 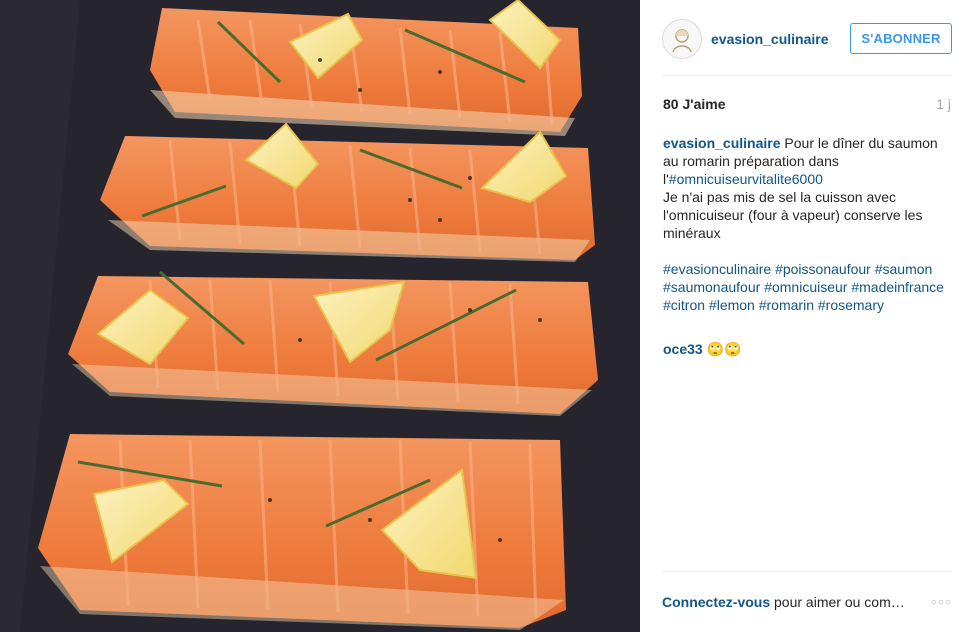 I want to click on hashtag-link: #lemon, so click(x=732, y=305).